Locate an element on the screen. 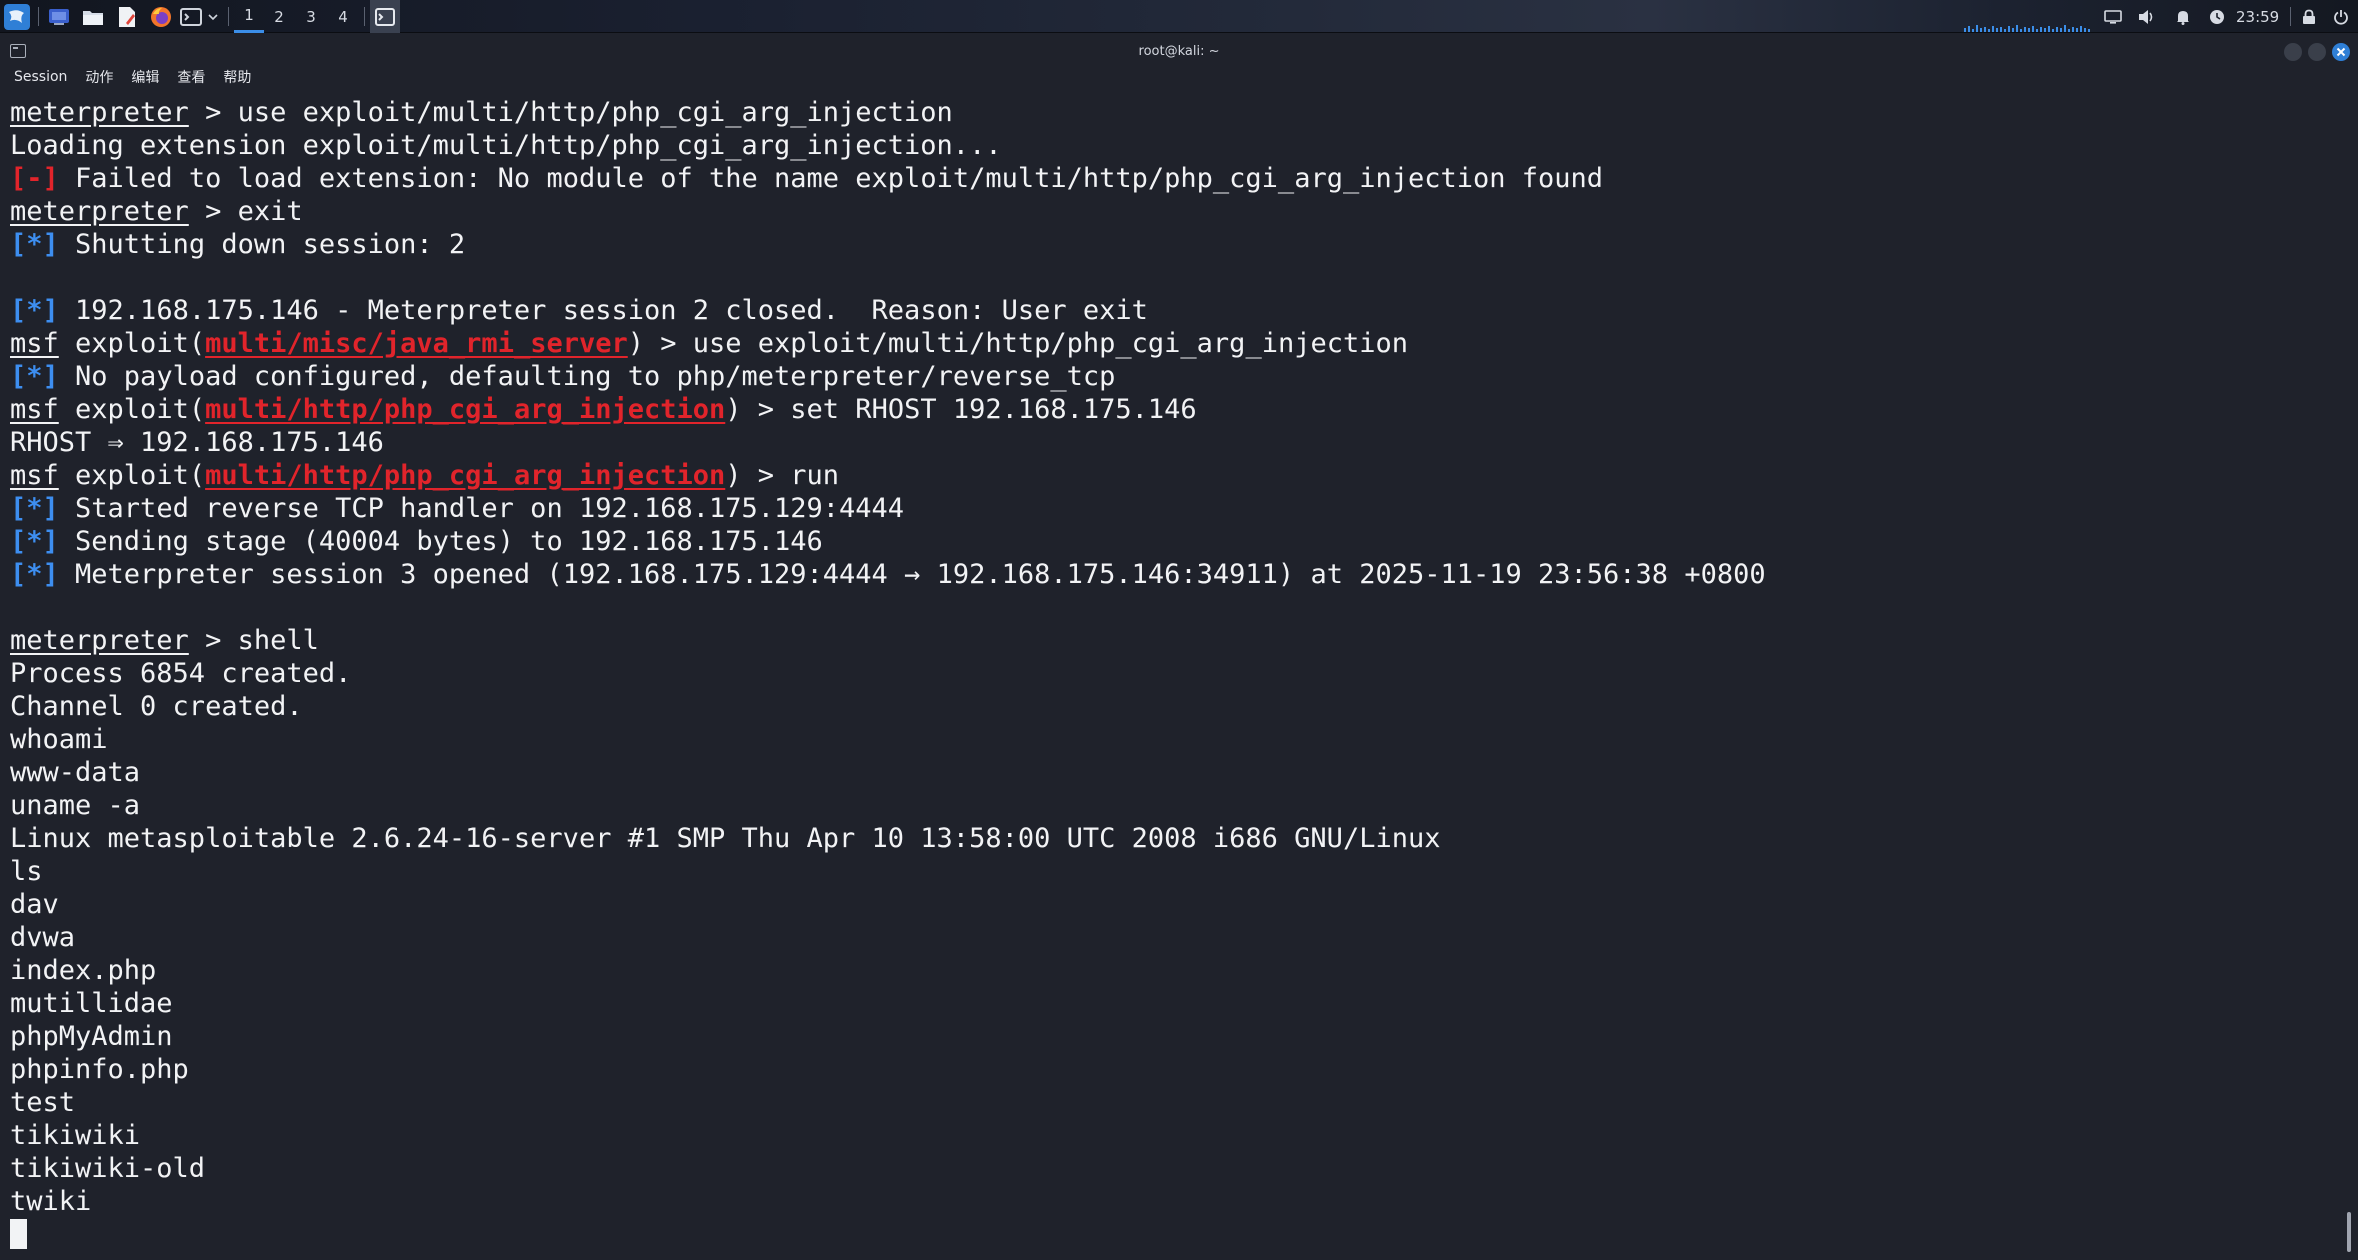 This screenshot has width=2358, height=1260. terminal-line: www-data is located at coordinates (1170, 772).